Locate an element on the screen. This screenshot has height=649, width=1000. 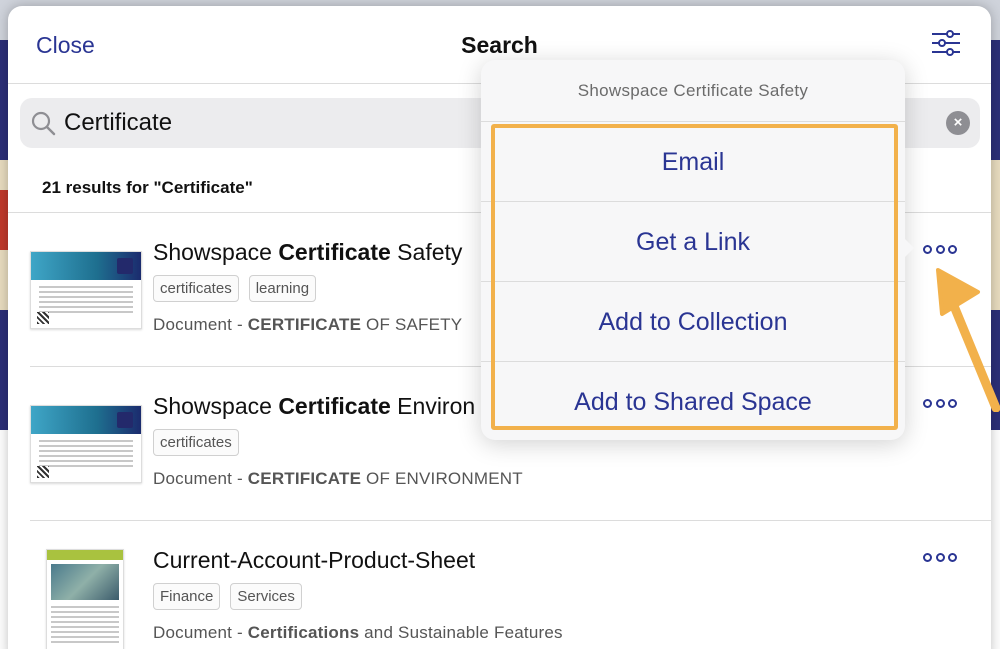
page-title: Search is located at coordinates (499, 45).